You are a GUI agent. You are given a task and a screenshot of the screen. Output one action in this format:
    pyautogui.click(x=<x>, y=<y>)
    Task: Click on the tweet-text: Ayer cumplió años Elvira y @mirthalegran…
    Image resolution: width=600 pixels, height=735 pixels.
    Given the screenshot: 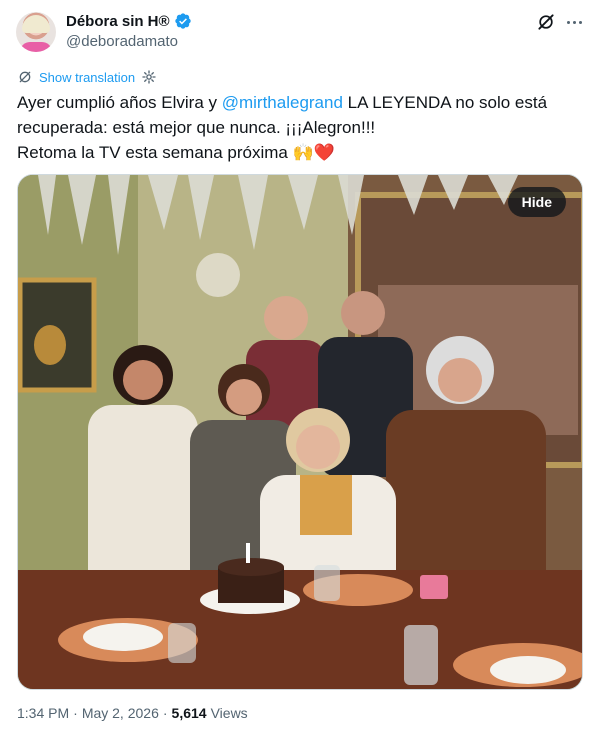 What is the action you would take?
    pyautogui.click(x=302, y=127)
    